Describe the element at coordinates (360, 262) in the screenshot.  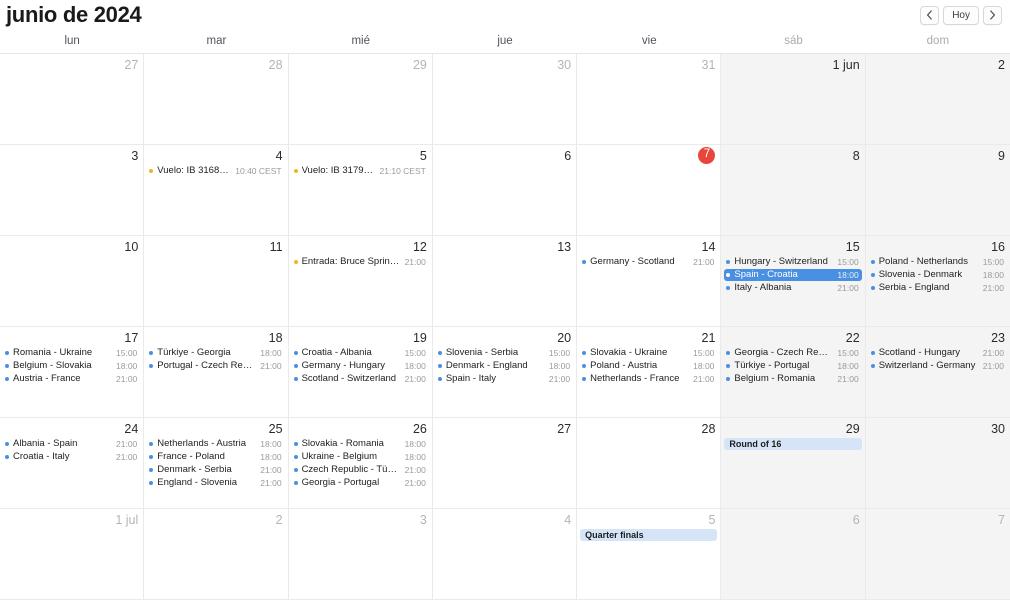
I see `calendar-event: Entrada: Bruce Springste... 21:00` at that location.